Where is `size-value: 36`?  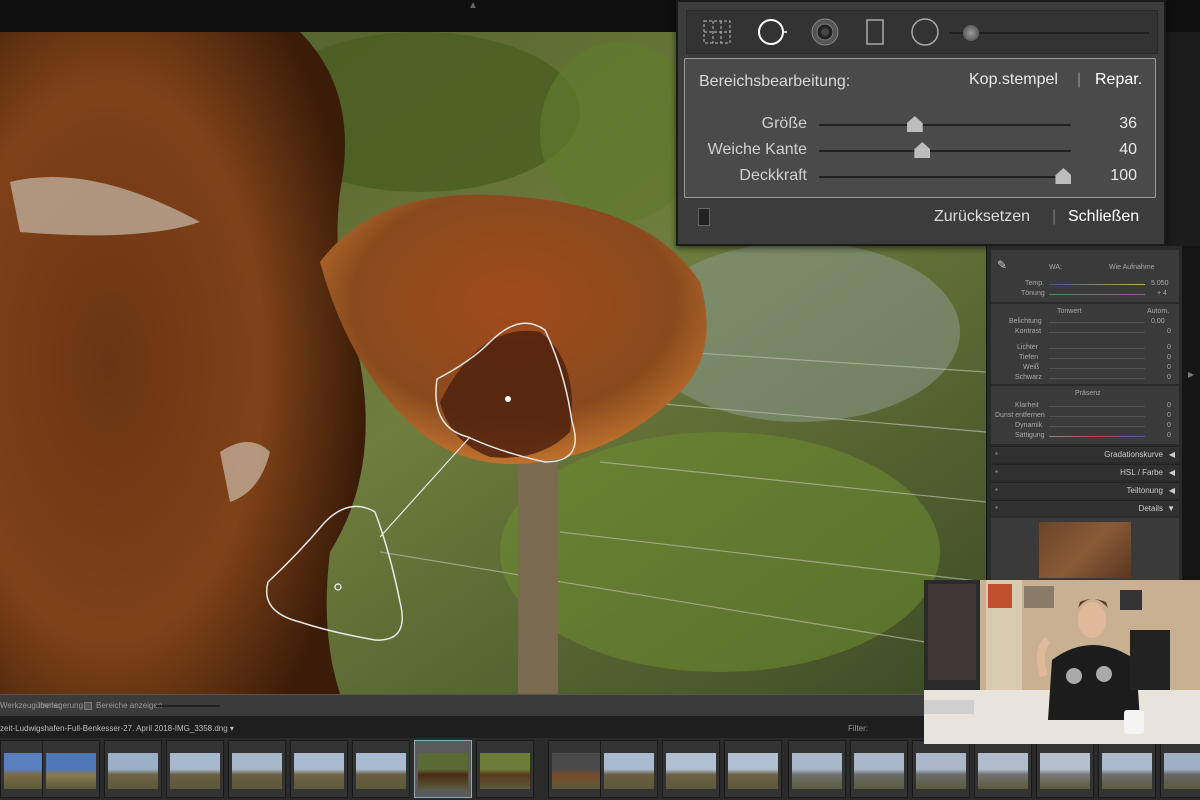
size-value: 36 is located at coordinates (1128, 124).